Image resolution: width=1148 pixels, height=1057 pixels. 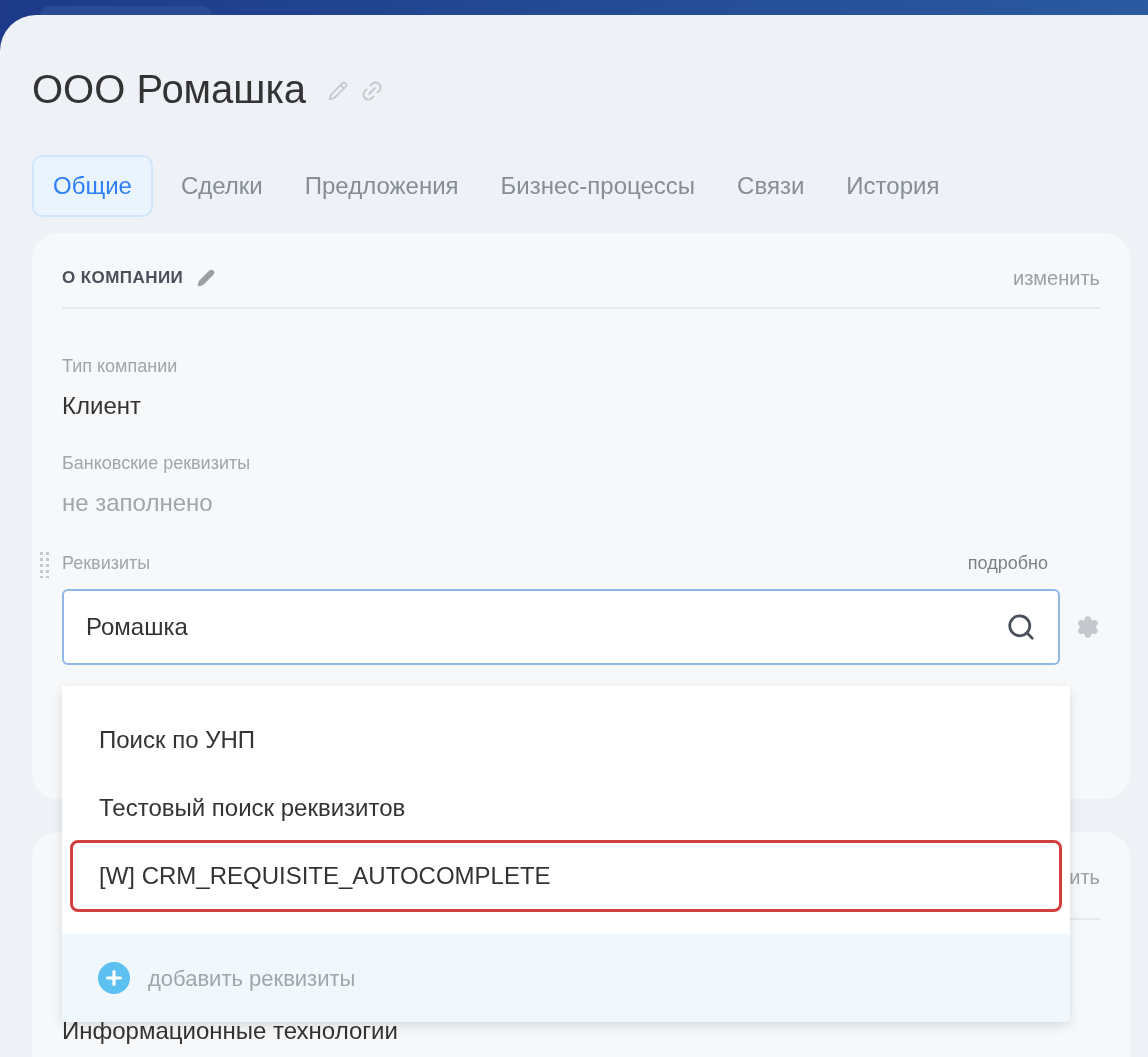 What do you see at coordinates (893, 186) in the screenshot?
I see `tab: История` at bounding box center [893, 186].